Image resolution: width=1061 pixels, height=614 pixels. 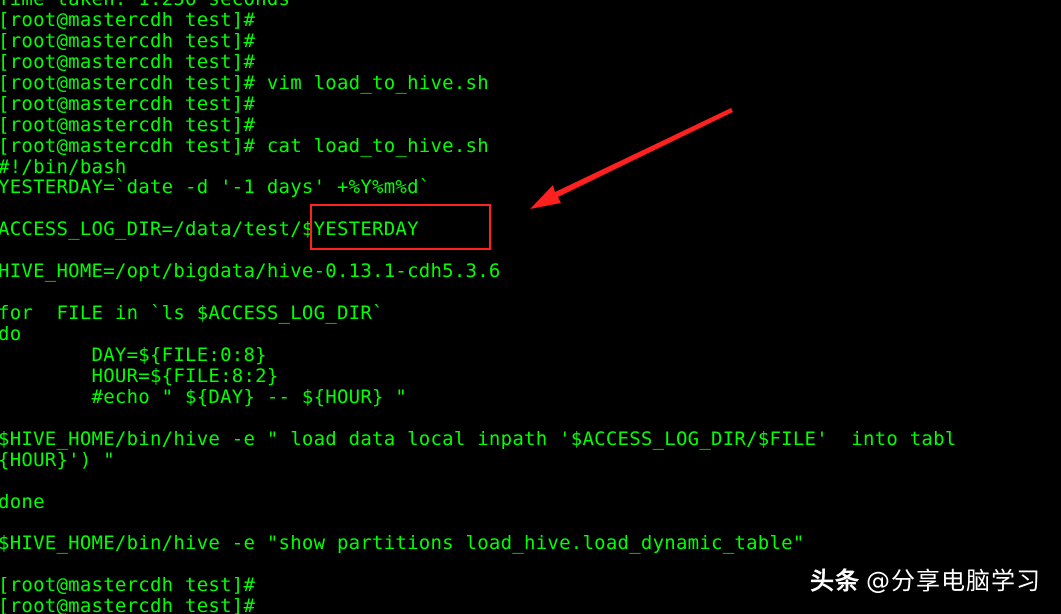 What do you see at coordinates (63, 166) in the screenshot?
I see `terminal-line: #!/bin/bash` at bounding box center [63, 166].